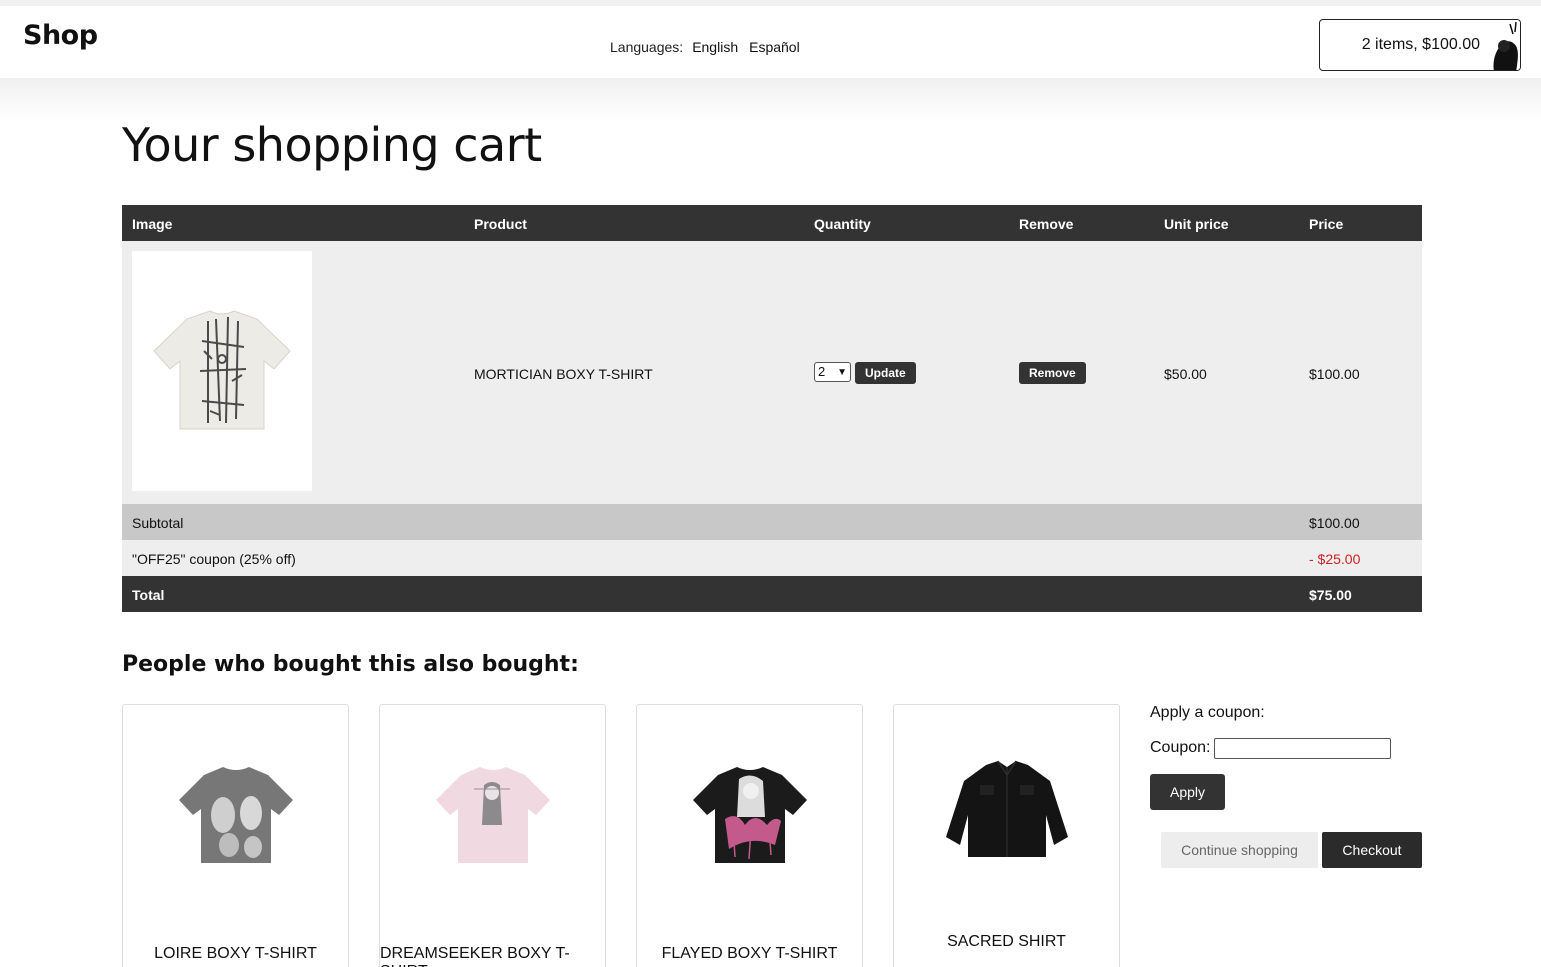 The height and width of the screenshot is (967, 1541). What do you see at coordinates (235, 953) in the screenshot?
I see `recommendation-name: LOIRE BOXY T-SHIRT` at bounding box center [235, 953].